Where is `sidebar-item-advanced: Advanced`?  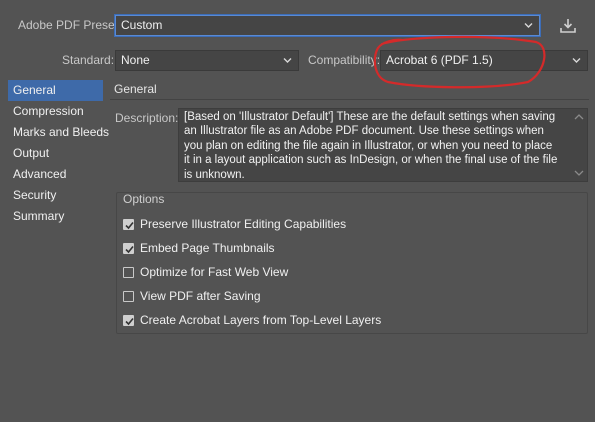
sidebar-item-advanced: Advanced is located at coordinates (55, 174).